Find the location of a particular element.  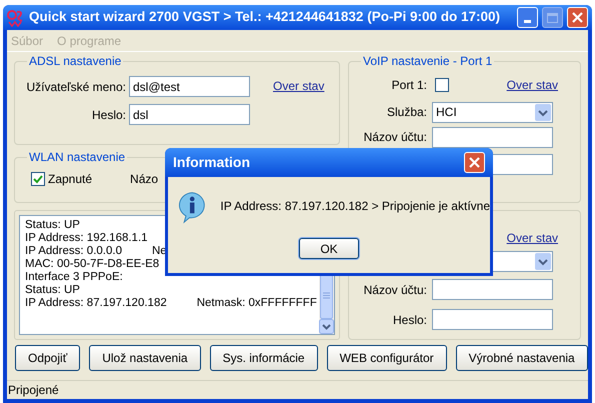

dialog-title: Information is located at coordinates (212, 162).